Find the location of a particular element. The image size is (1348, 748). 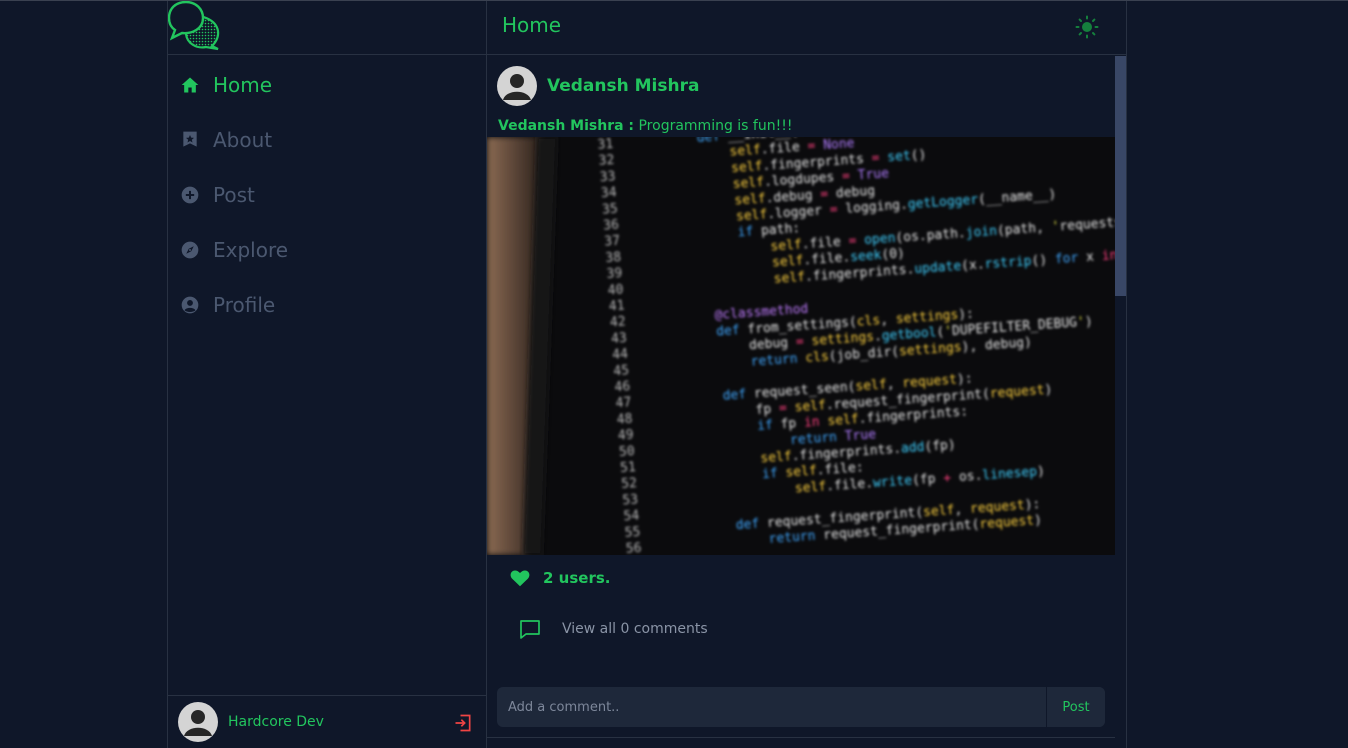

like-count: 2 users. is located at coordinates (576, 578).